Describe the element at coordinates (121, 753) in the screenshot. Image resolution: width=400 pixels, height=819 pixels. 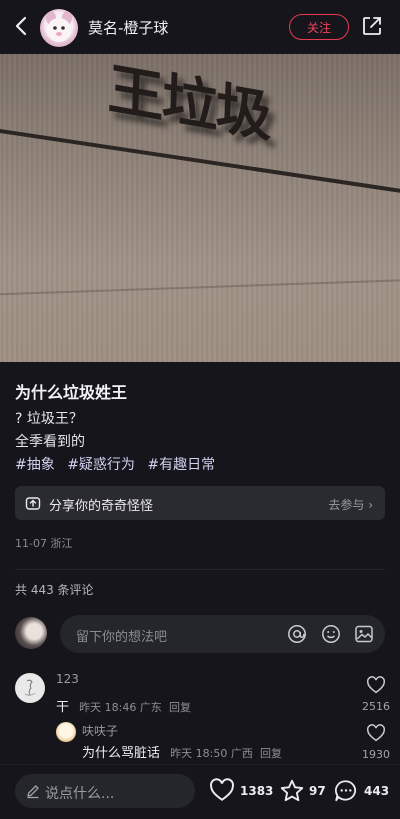
I see `reply-body: 为什么骂脏话` at that location.